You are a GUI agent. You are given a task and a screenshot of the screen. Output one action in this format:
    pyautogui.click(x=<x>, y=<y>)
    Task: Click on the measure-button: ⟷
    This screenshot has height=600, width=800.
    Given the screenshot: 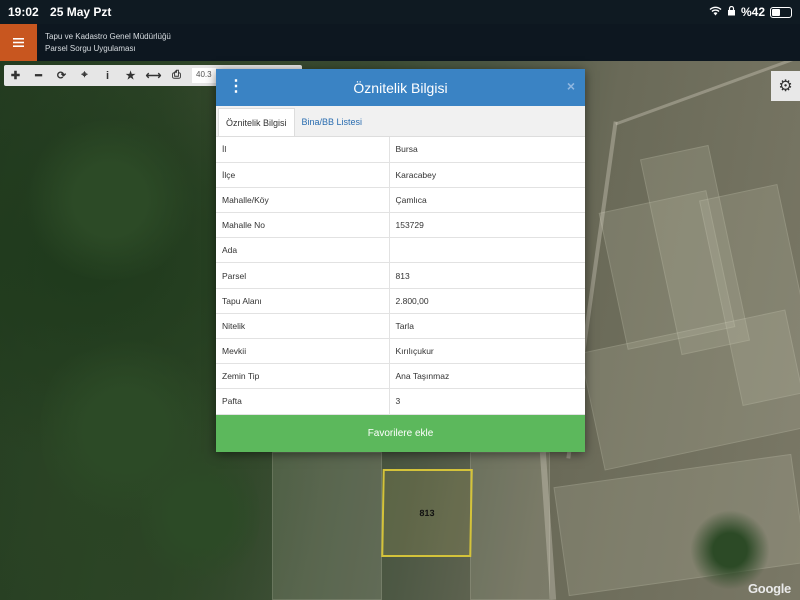 What is the action you would take?
    pyautogui.click(x=153, y=75)
    